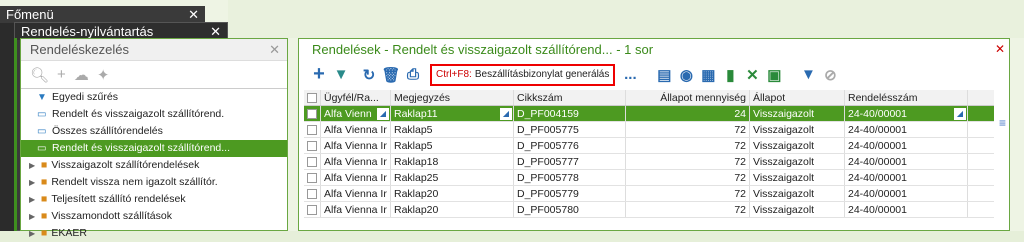  Describe the element at coordinates (81, 75) in the screenshot. I see `cloud-icon: ☁` at that location.